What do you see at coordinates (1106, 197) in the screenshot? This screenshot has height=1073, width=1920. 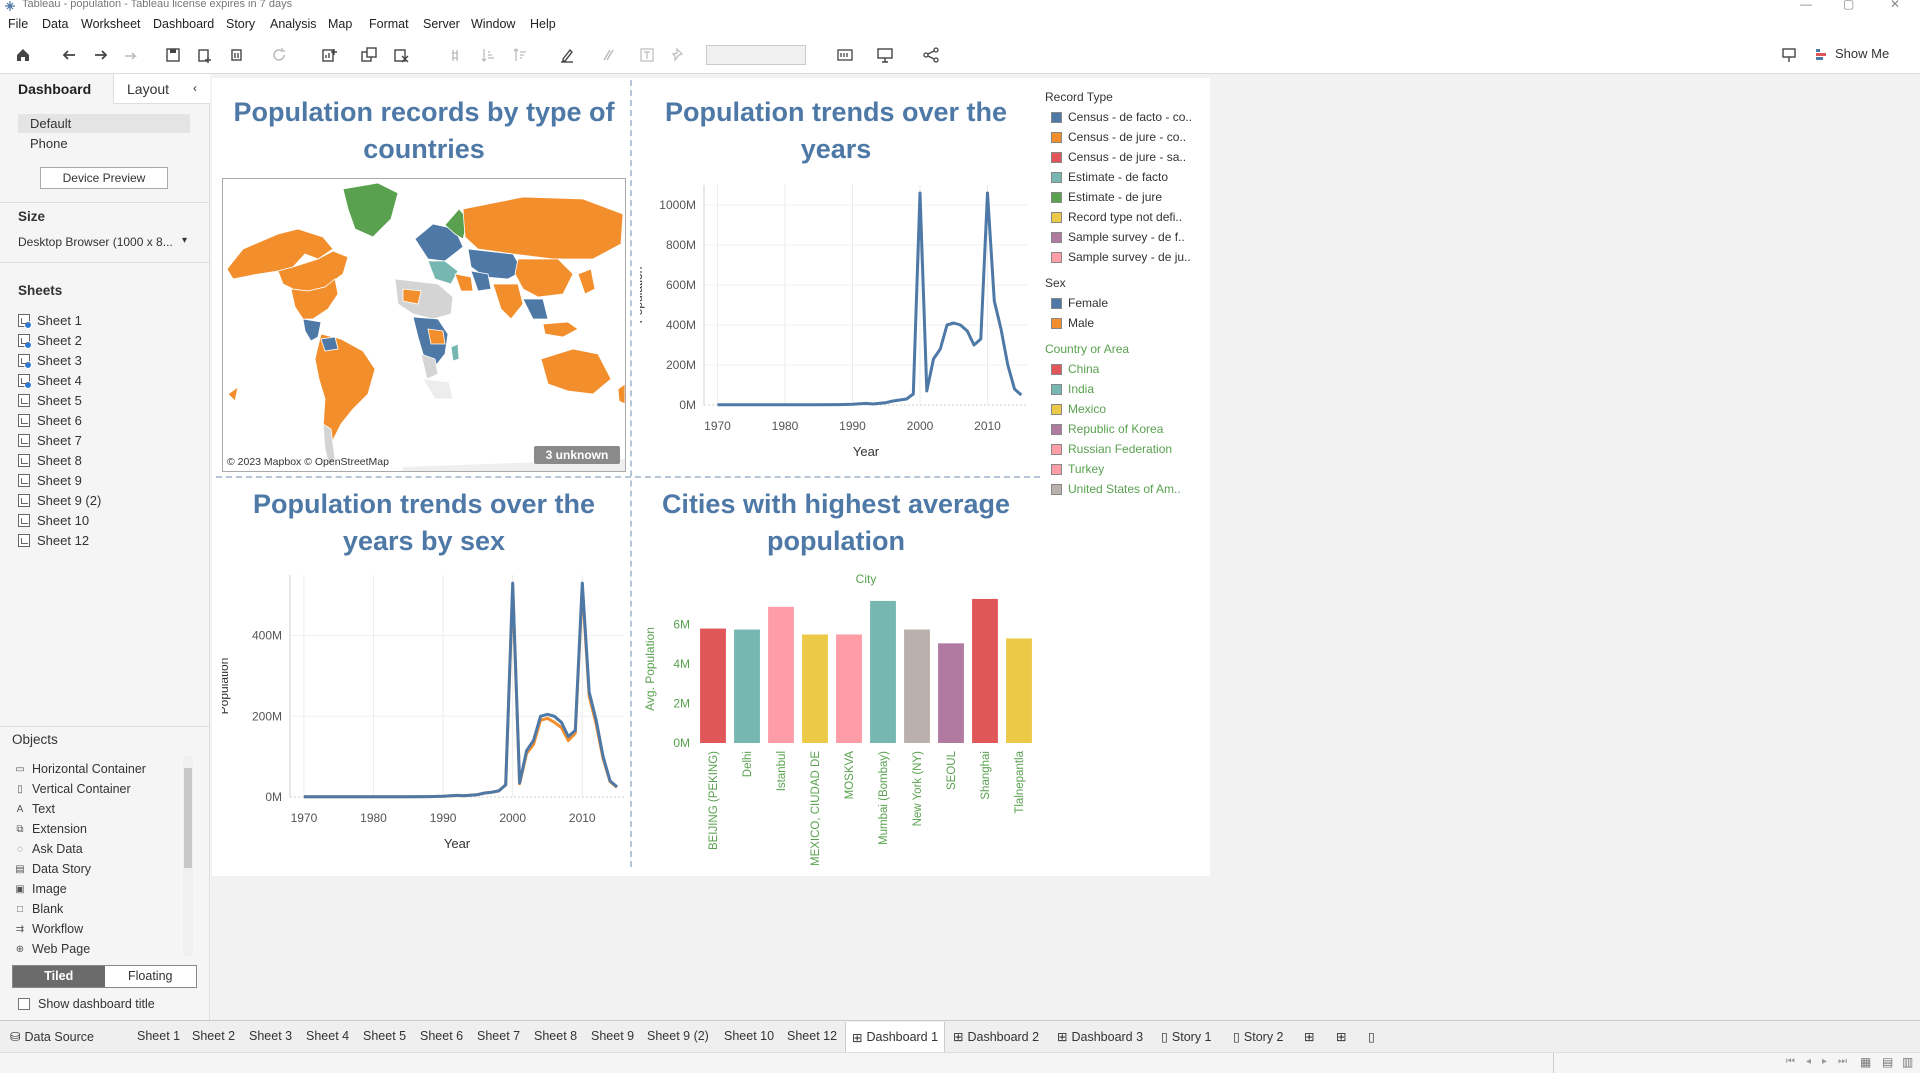 I see `legend-item: Estimate - de jure` at bounding box center [1106, 197].